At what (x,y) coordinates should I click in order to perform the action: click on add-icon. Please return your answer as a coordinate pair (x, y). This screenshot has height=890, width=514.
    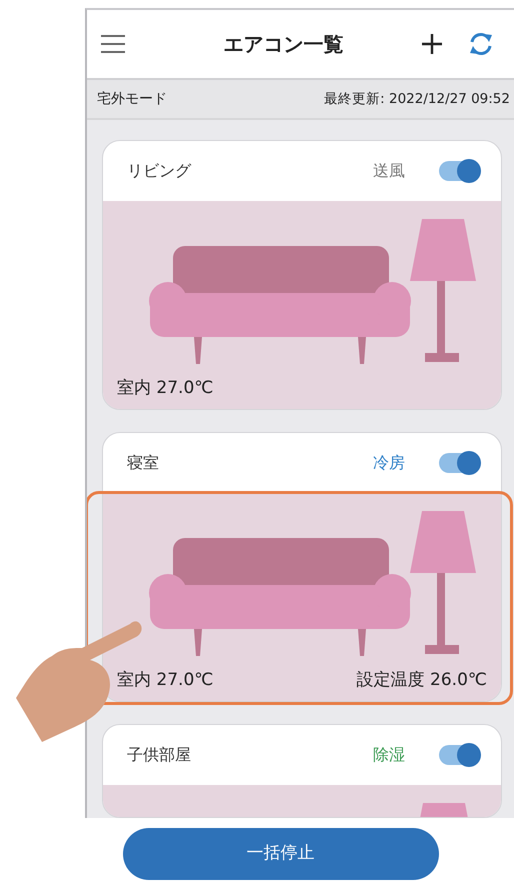
    Looking at the image, I should click on (432, 44).